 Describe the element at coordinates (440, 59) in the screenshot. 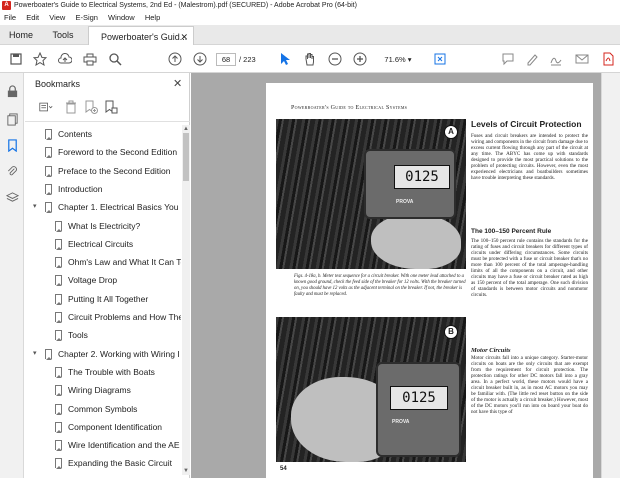

I see `fit-page-icon` at that location.